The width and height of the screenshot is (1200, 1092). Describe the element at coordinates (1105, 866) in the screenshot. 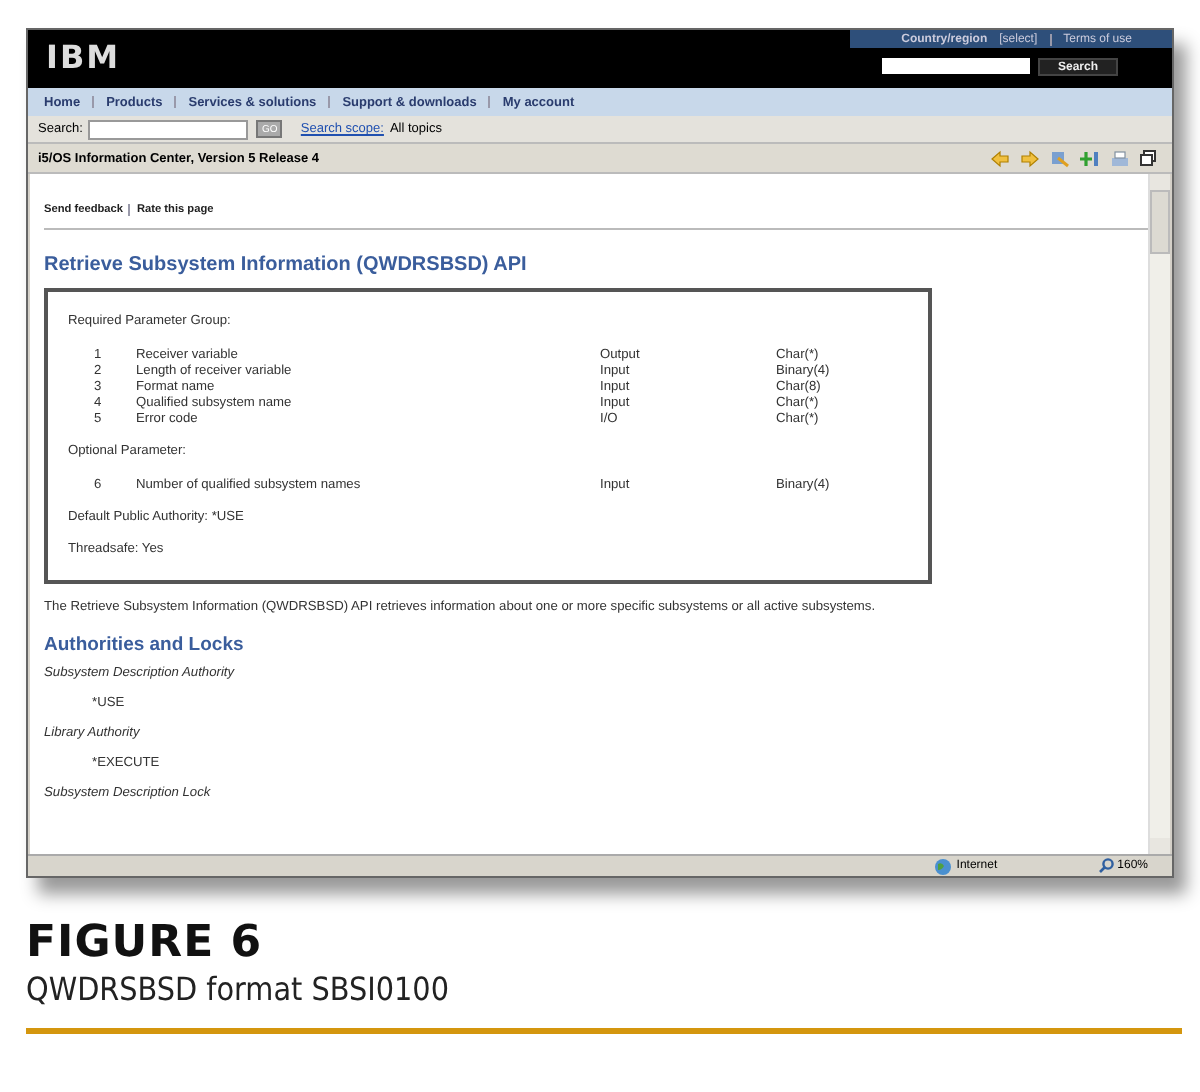

I see `magnifier-icon` at that location.